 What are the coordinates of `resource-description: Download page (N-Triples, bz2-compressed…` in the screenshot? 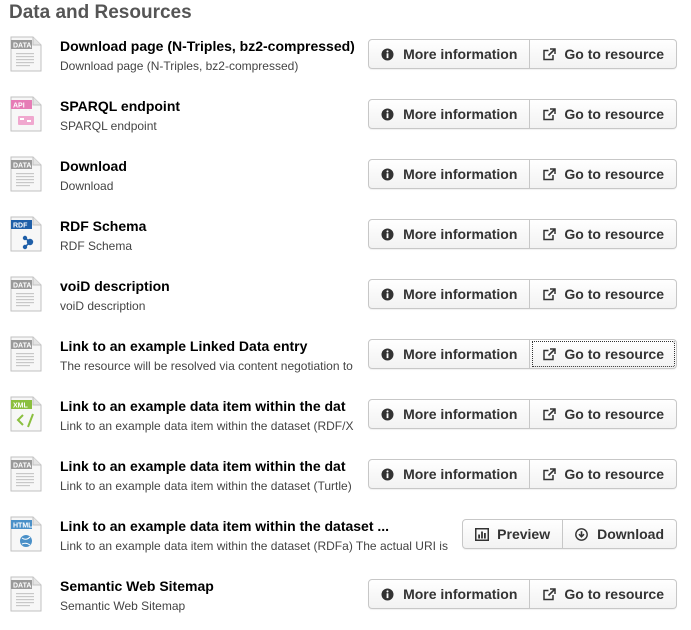 It's located at (179, 66).